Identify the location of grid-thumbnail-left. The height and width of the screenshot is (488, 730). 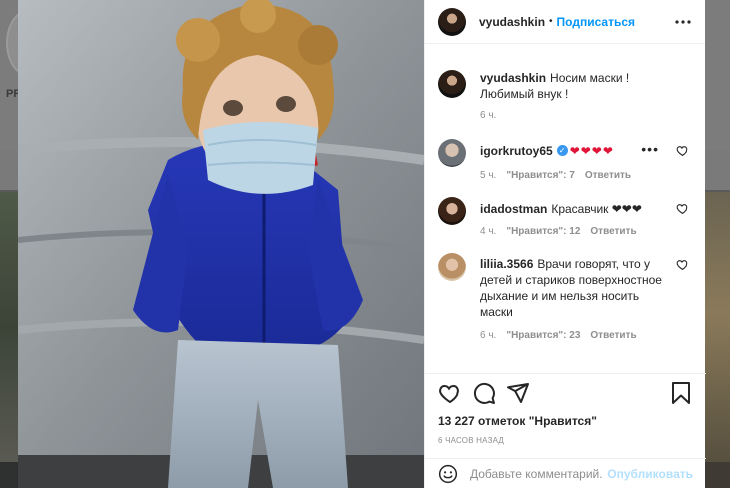
(9, 327).